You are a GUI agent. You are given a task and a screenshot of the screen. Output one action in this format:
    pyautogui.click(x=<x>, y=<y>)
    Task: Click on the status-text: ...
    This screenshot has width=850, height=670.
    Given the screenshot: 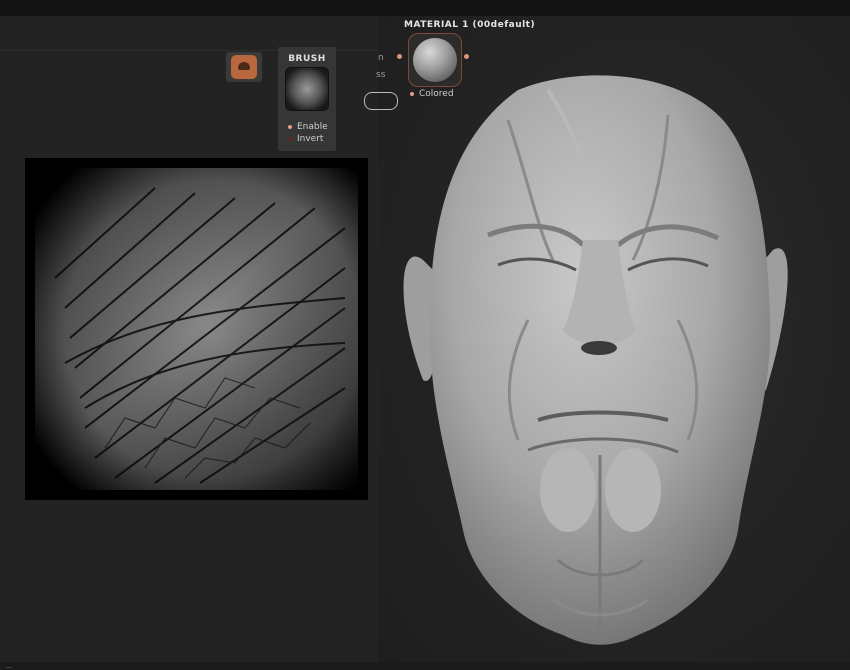 What is the action you would take?
    pyautogui.click(x=9, y=666)
    